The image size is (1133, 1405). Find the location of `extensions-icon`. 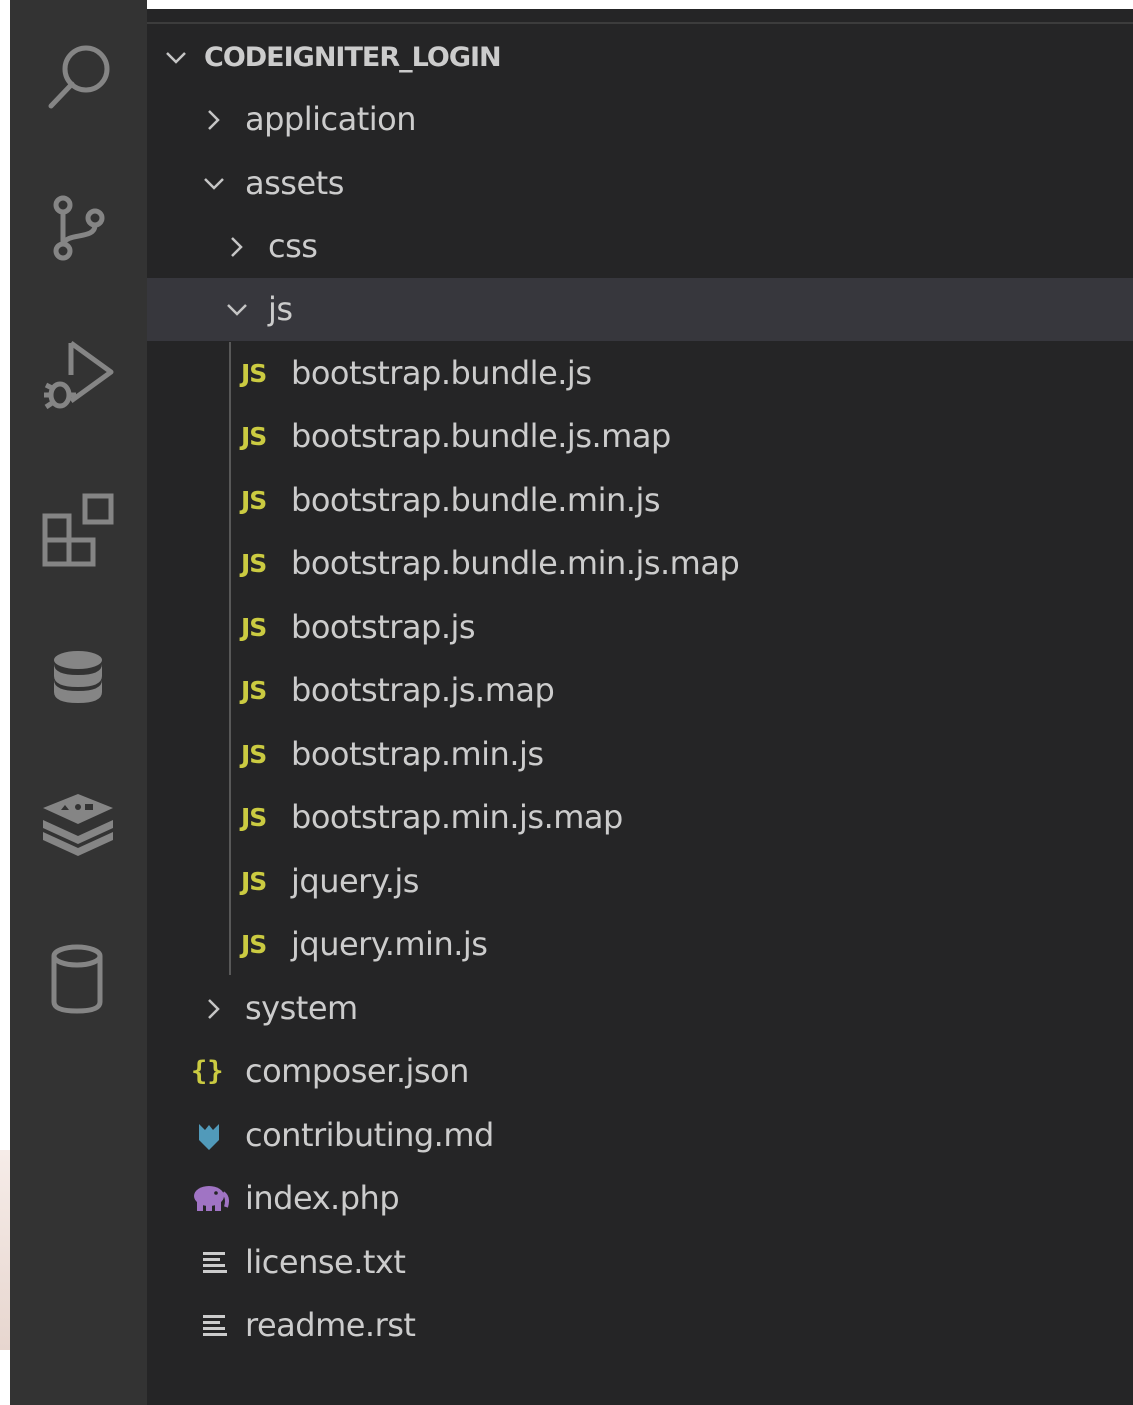

extensions-icon is located at coordinates (78, 530).